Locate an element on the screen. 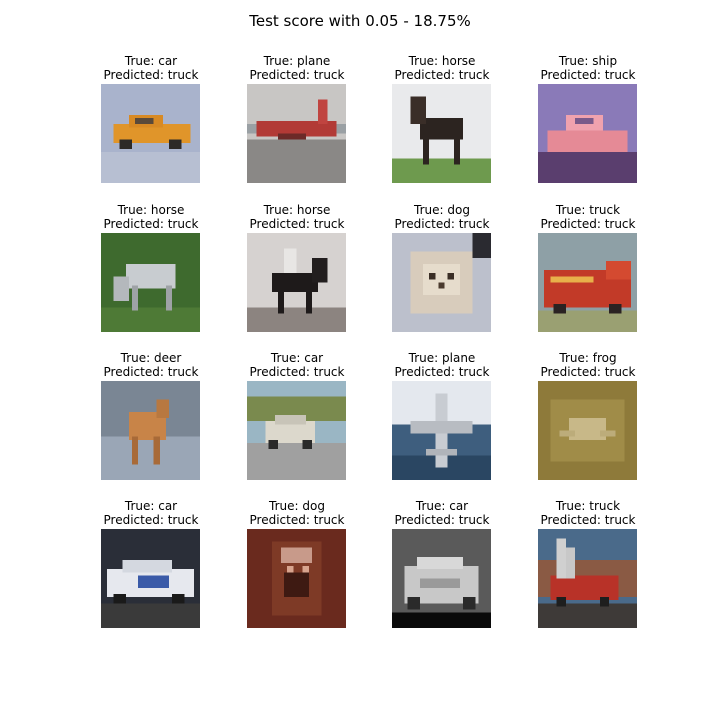 This screenshot has width=720, height=720. figure-title: Test score with 0.05 - 18.75% is located at coordinates (360, 21).